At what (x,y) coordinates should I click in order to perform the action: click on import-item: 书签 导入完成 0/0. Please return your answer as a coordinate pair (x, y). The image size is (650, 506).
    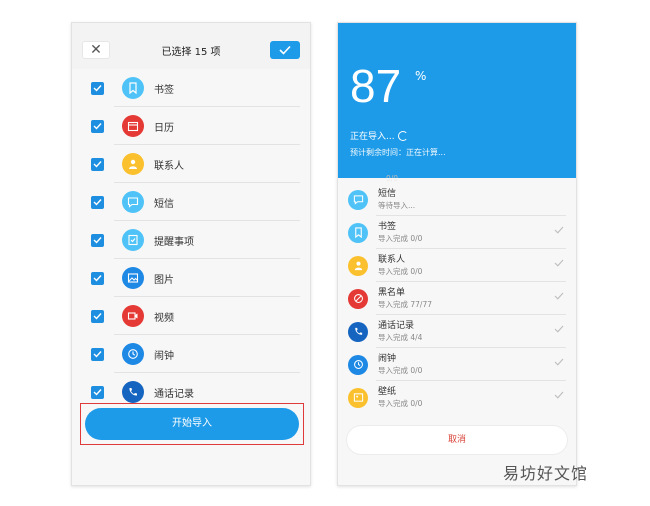
    Looking at the image, I should click on (457, 232).